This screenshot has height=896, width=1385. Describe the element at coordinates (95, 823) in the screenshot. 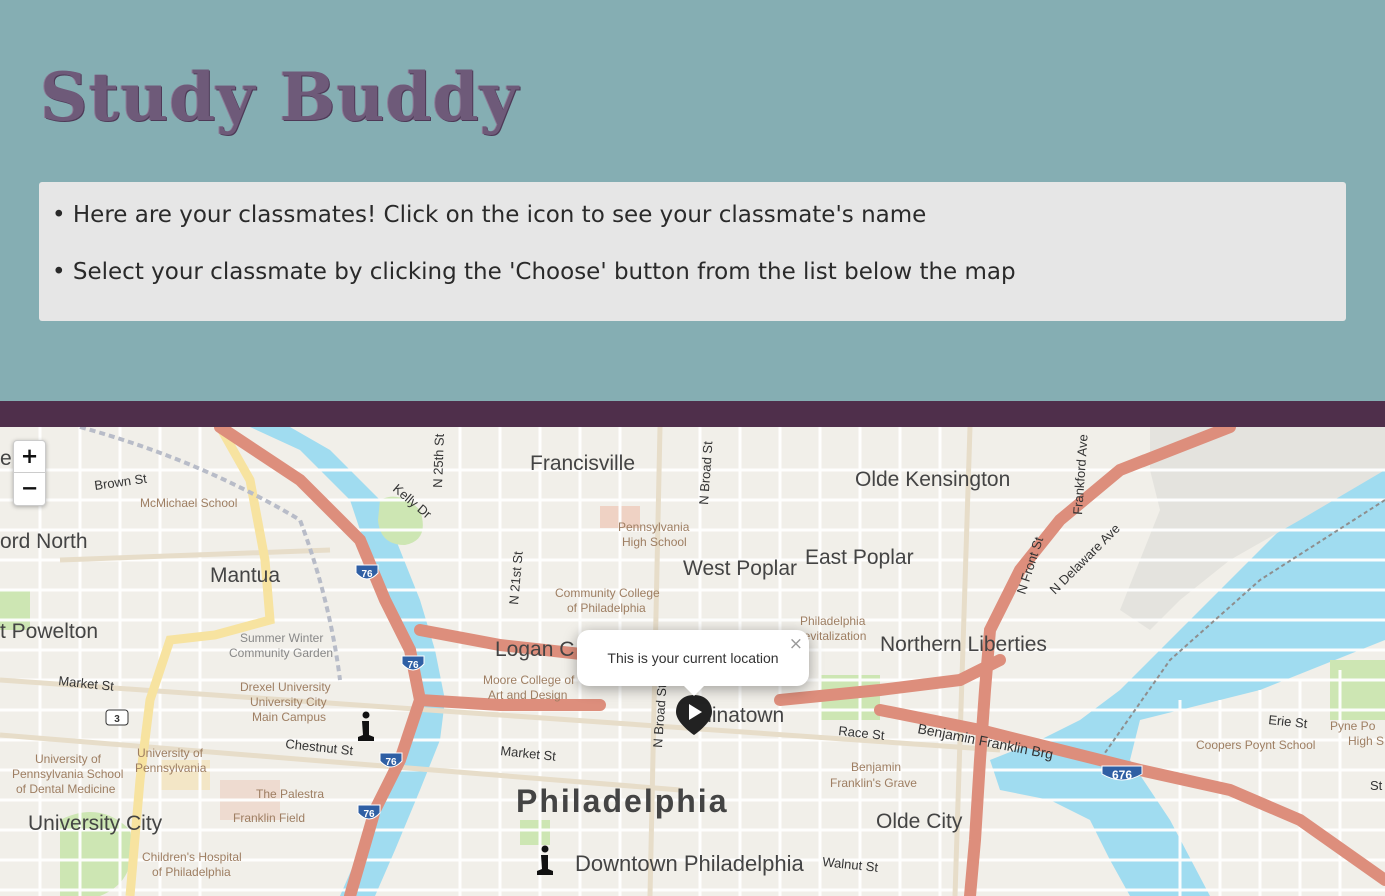

I see `map-label-university-city: University City` at that location.